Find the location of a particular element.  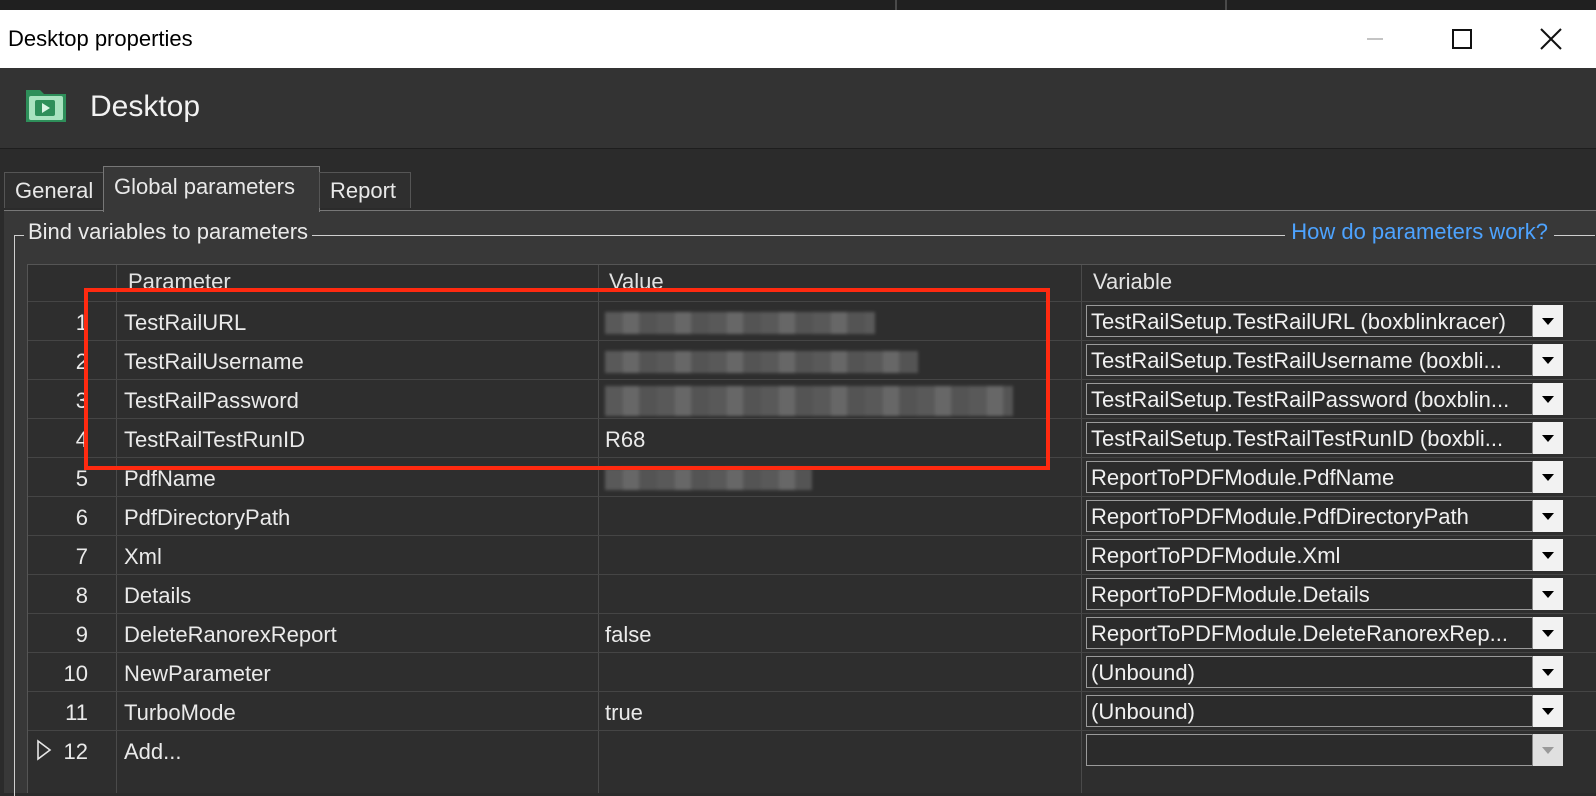

desktop-folder-icon is located at coordinates (46, 106).